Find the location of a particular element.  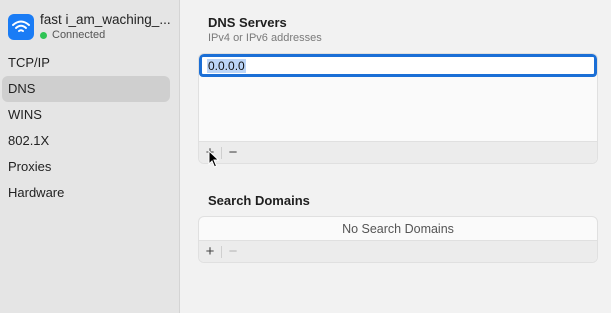

sidebar-item-tcpip: TCP/IP is located at coordinates (86, 63).